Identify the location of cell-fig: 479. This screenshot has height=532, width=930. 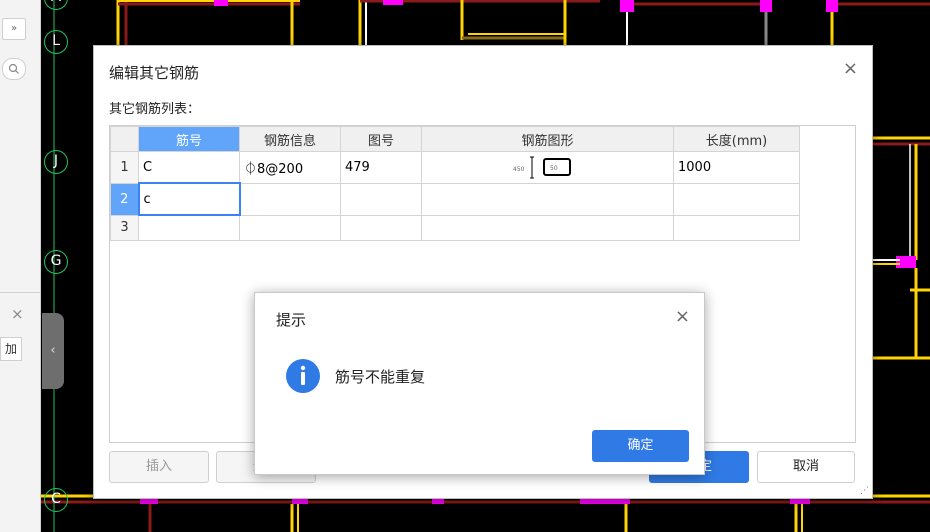
(381, 167).